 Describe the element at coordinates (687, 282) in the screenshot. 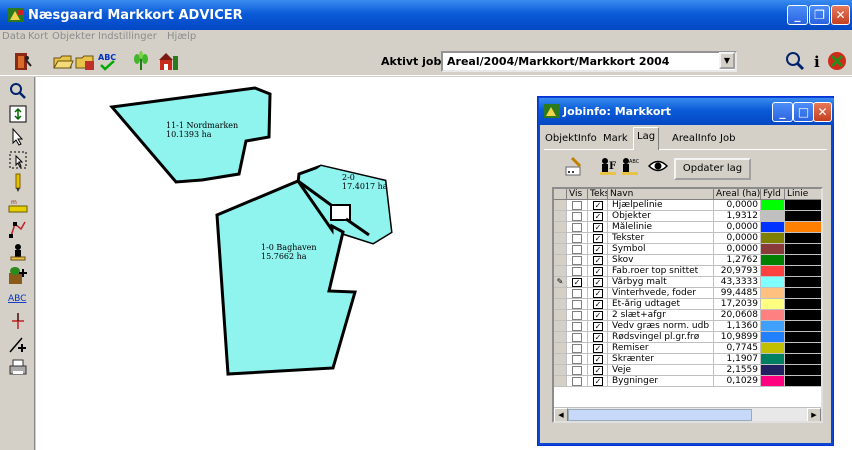

I see `table-row: ✎ ✓ ✓ Vårbyg malt 43,3333` at that location.